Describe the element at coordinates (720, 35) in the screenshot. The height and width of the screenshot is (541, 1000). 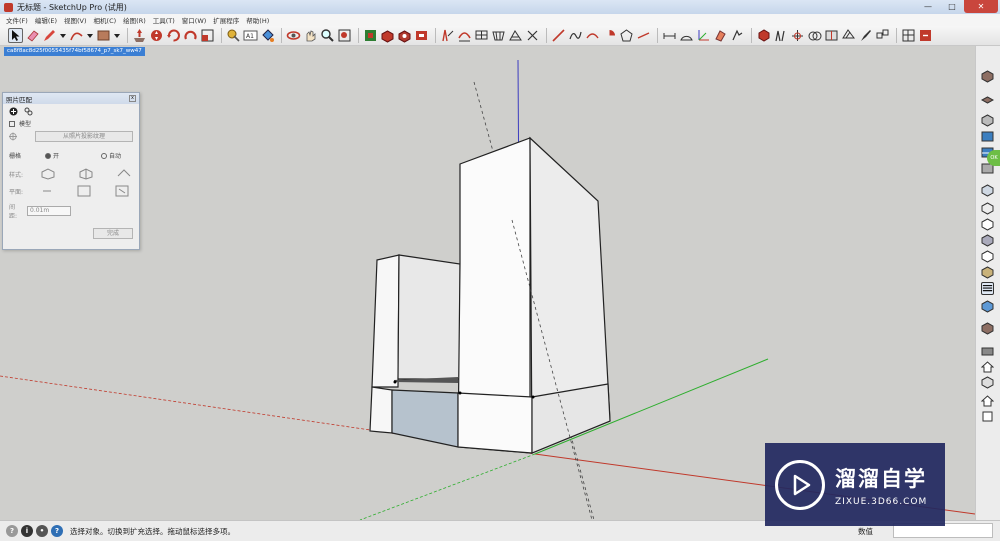
I see `section-plane-icon` at that location.